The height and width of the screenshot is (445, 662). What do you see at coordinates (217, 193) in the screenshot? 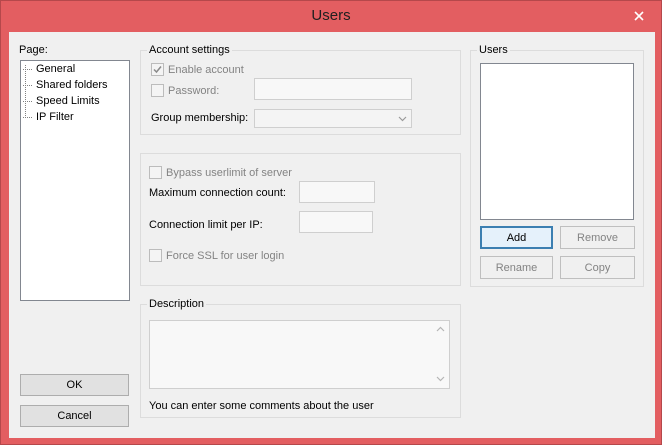
I see `max-connection-label: Maximum connection count:` at bounding box center [217, 193].